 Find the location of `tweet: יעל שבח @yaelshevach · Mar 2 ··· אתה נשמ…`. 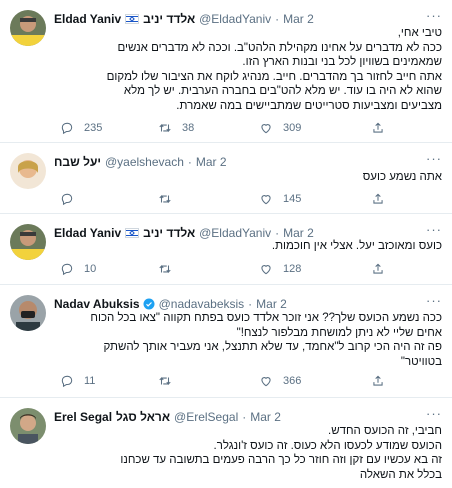

tweet: יעל שבח @yaelshevach · Mar 2 ··· אתה נשמ… is located at coordinates (226, 178).